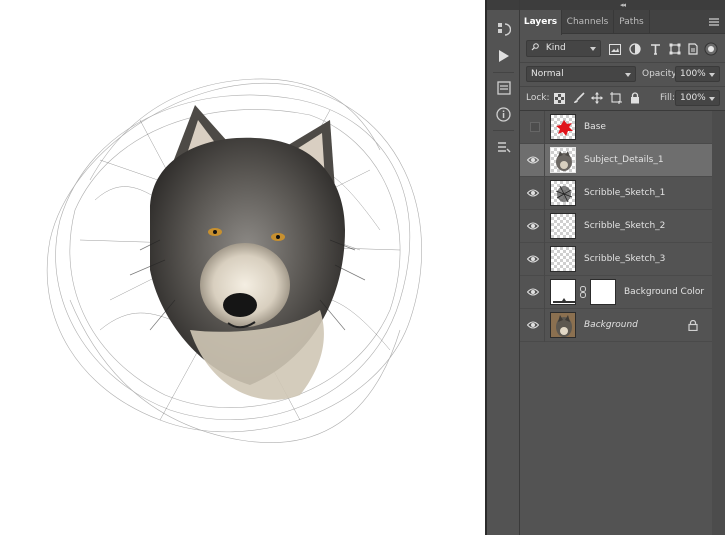 Image resolution: width=725 pixels, height=535 pixels. What do you see at coordinates (622, 5) in the screenshot?
I see `panel-collapse-bar: ◂◂` at bounding box center [622, 5].